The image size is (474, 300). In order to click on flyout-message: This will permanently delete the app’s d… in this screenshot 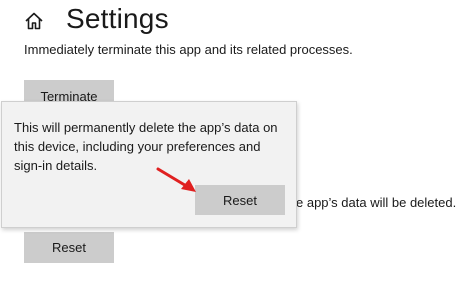, I will do `click(146, 146)`.